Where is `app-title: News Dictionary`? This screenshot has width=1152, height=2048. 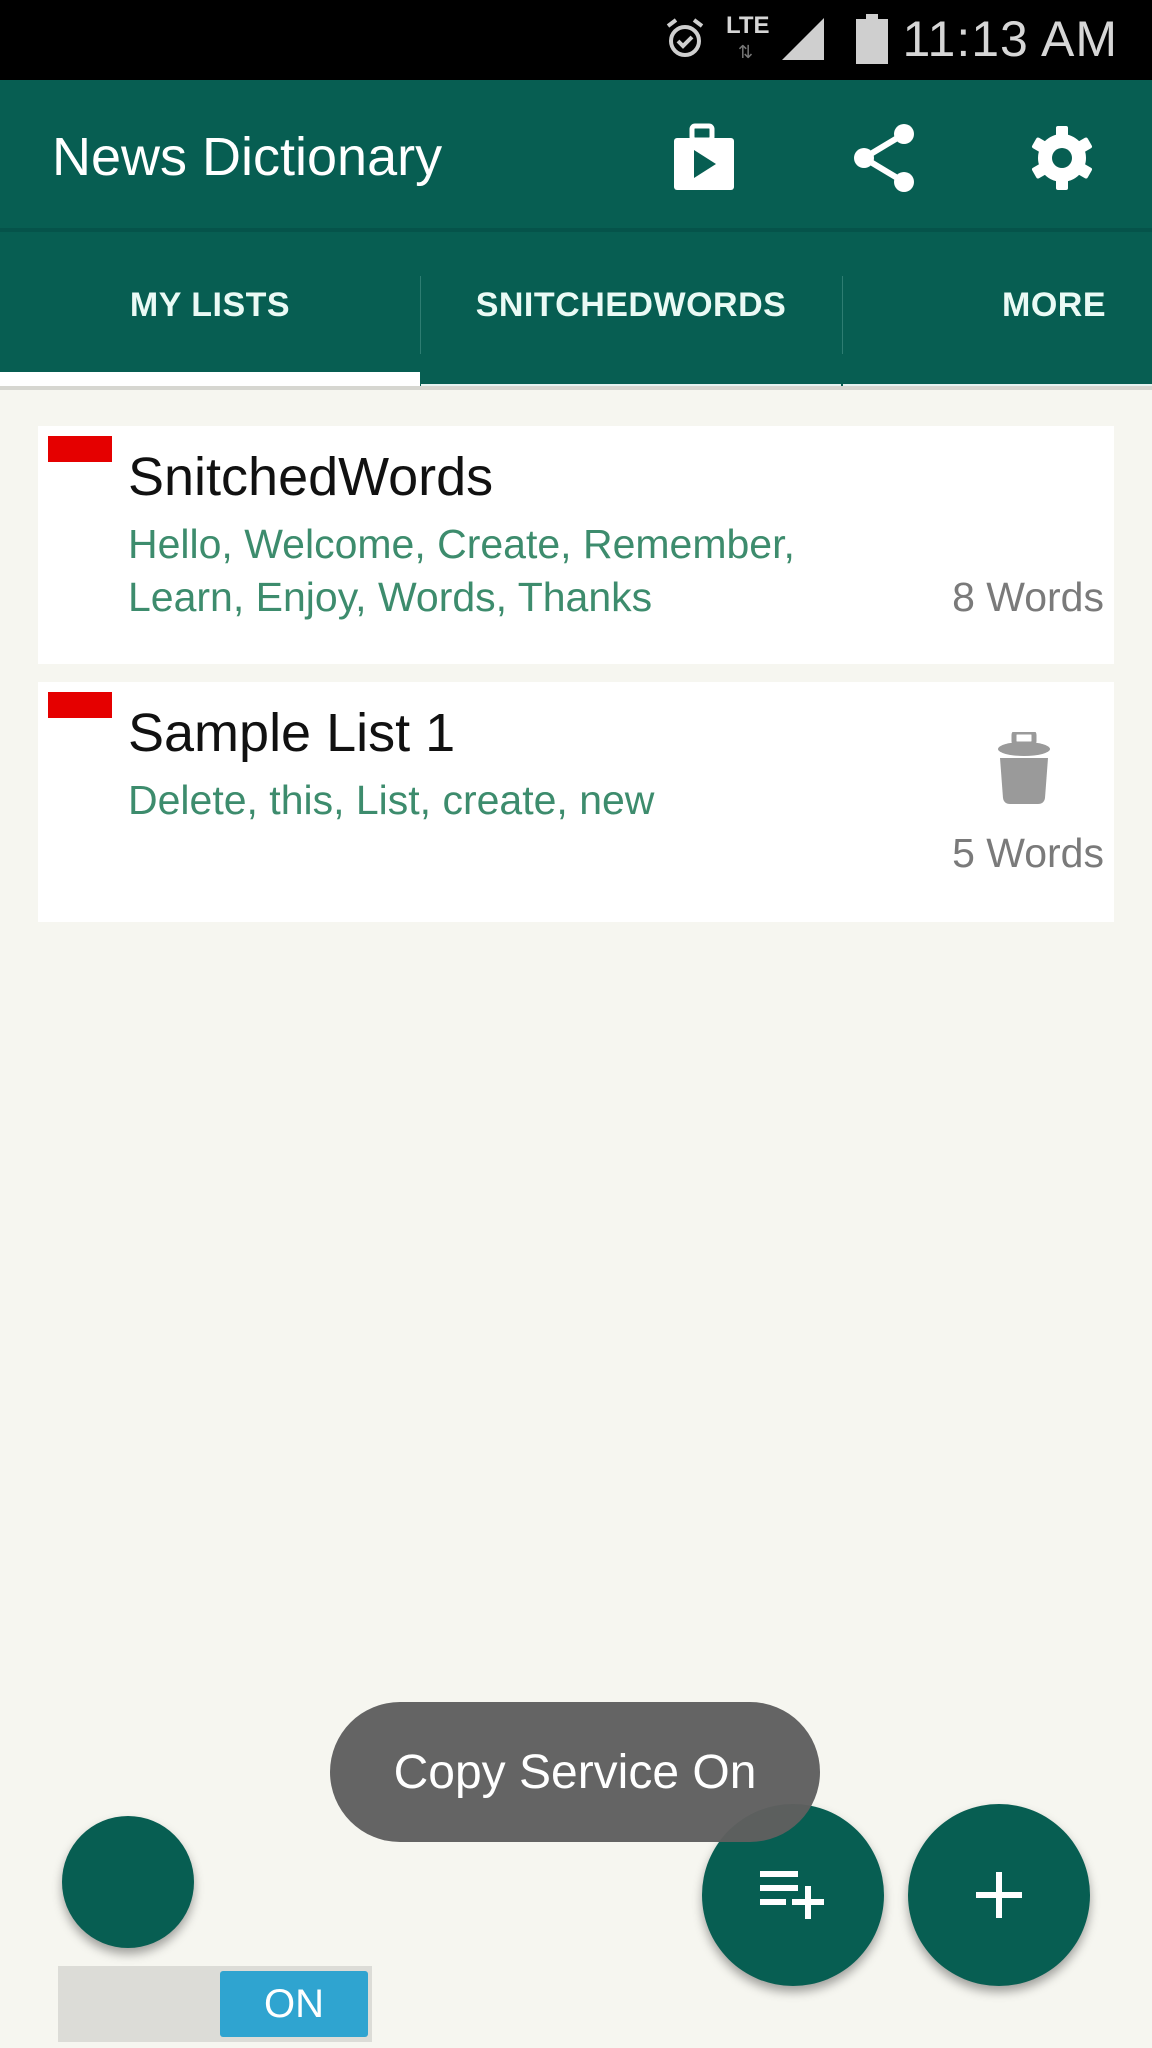 app-title: News Dictionary is located at coordinates (247, 157).